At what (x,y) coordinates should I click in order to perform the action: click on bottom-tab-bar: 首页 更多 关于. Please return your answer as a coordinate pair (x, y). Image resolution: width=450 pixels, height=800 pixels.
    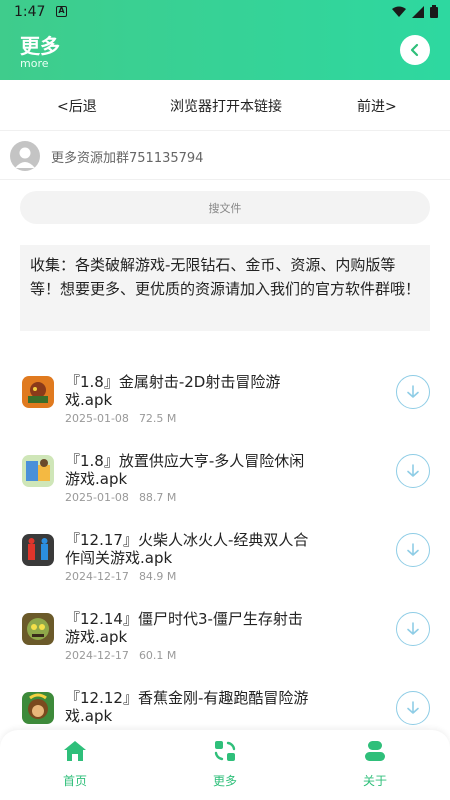
    Looking at the image, I should click on (225, 765).